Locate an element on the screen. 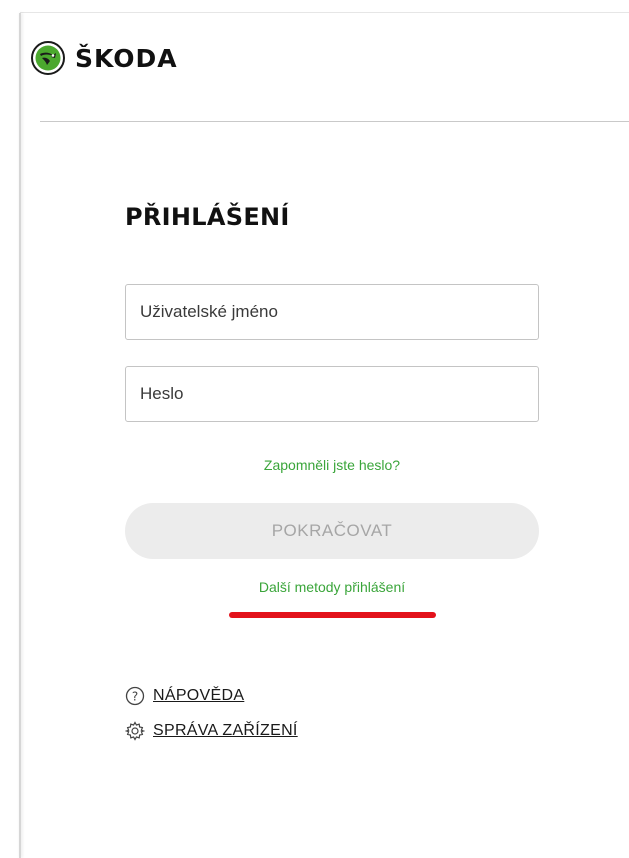  device-management-link: SPRÁVA ZAŘÍZENÍ is located at coordinates (225, 731).